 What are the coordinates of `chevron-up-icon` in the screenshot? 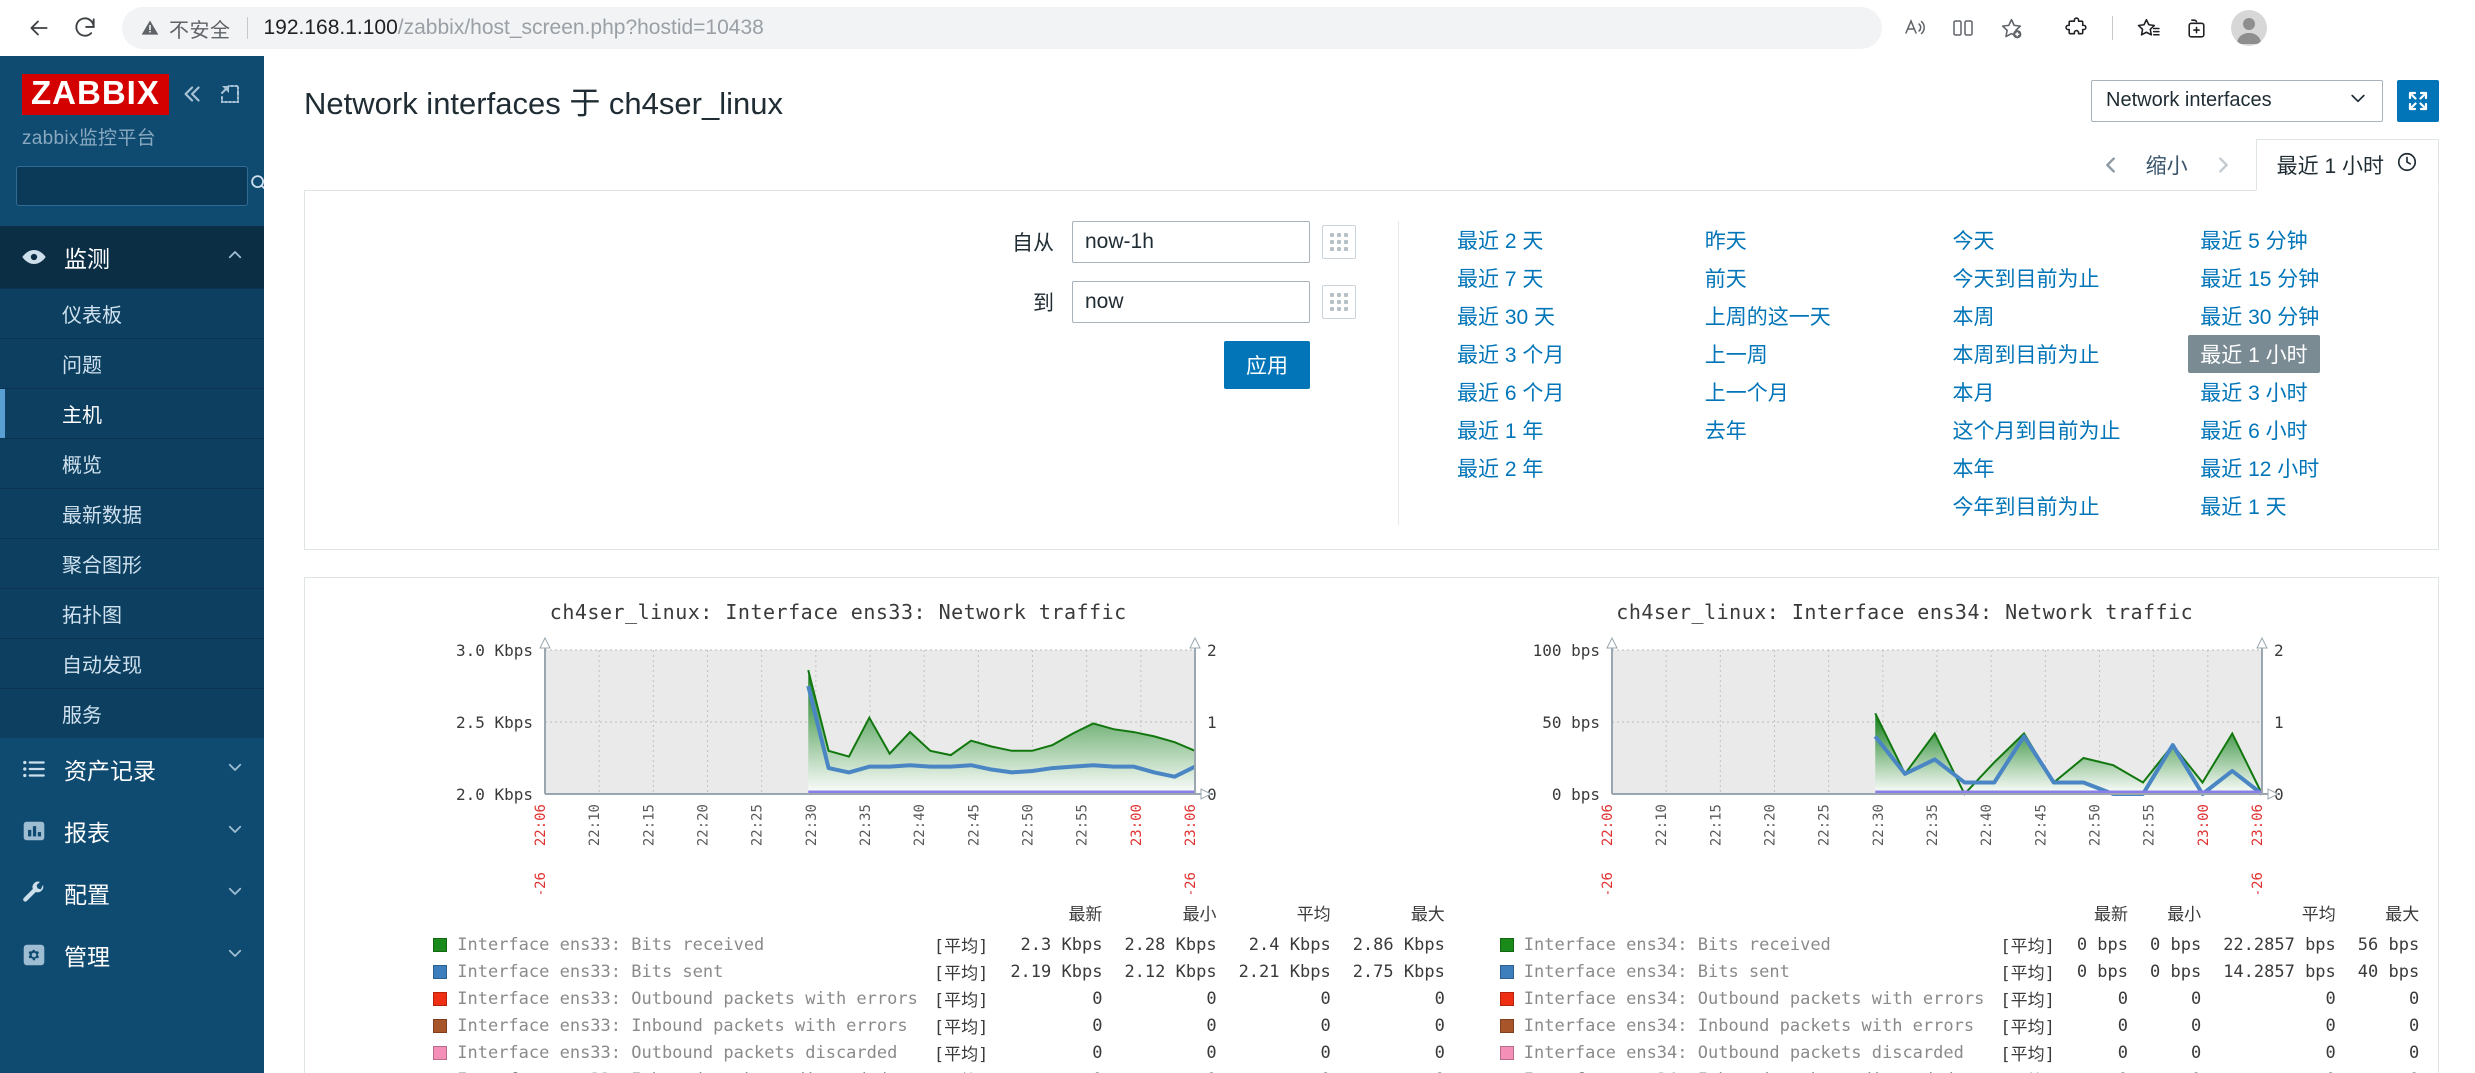 It's located at (235, 256).